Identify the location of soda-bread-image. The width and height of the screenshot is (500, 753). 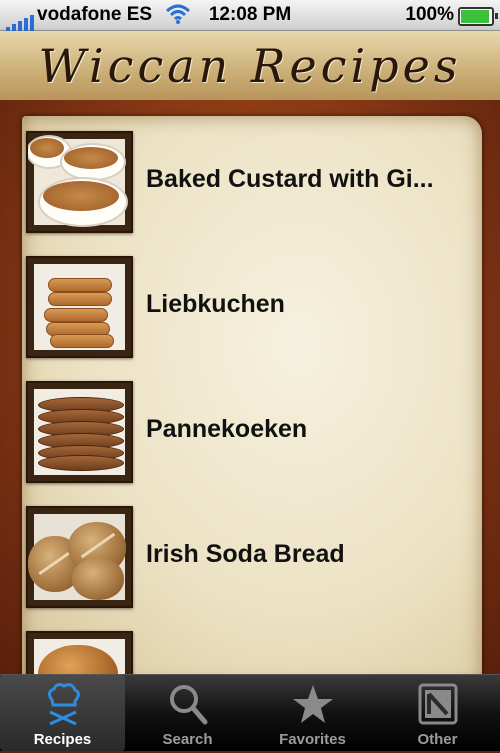
(79, 557).